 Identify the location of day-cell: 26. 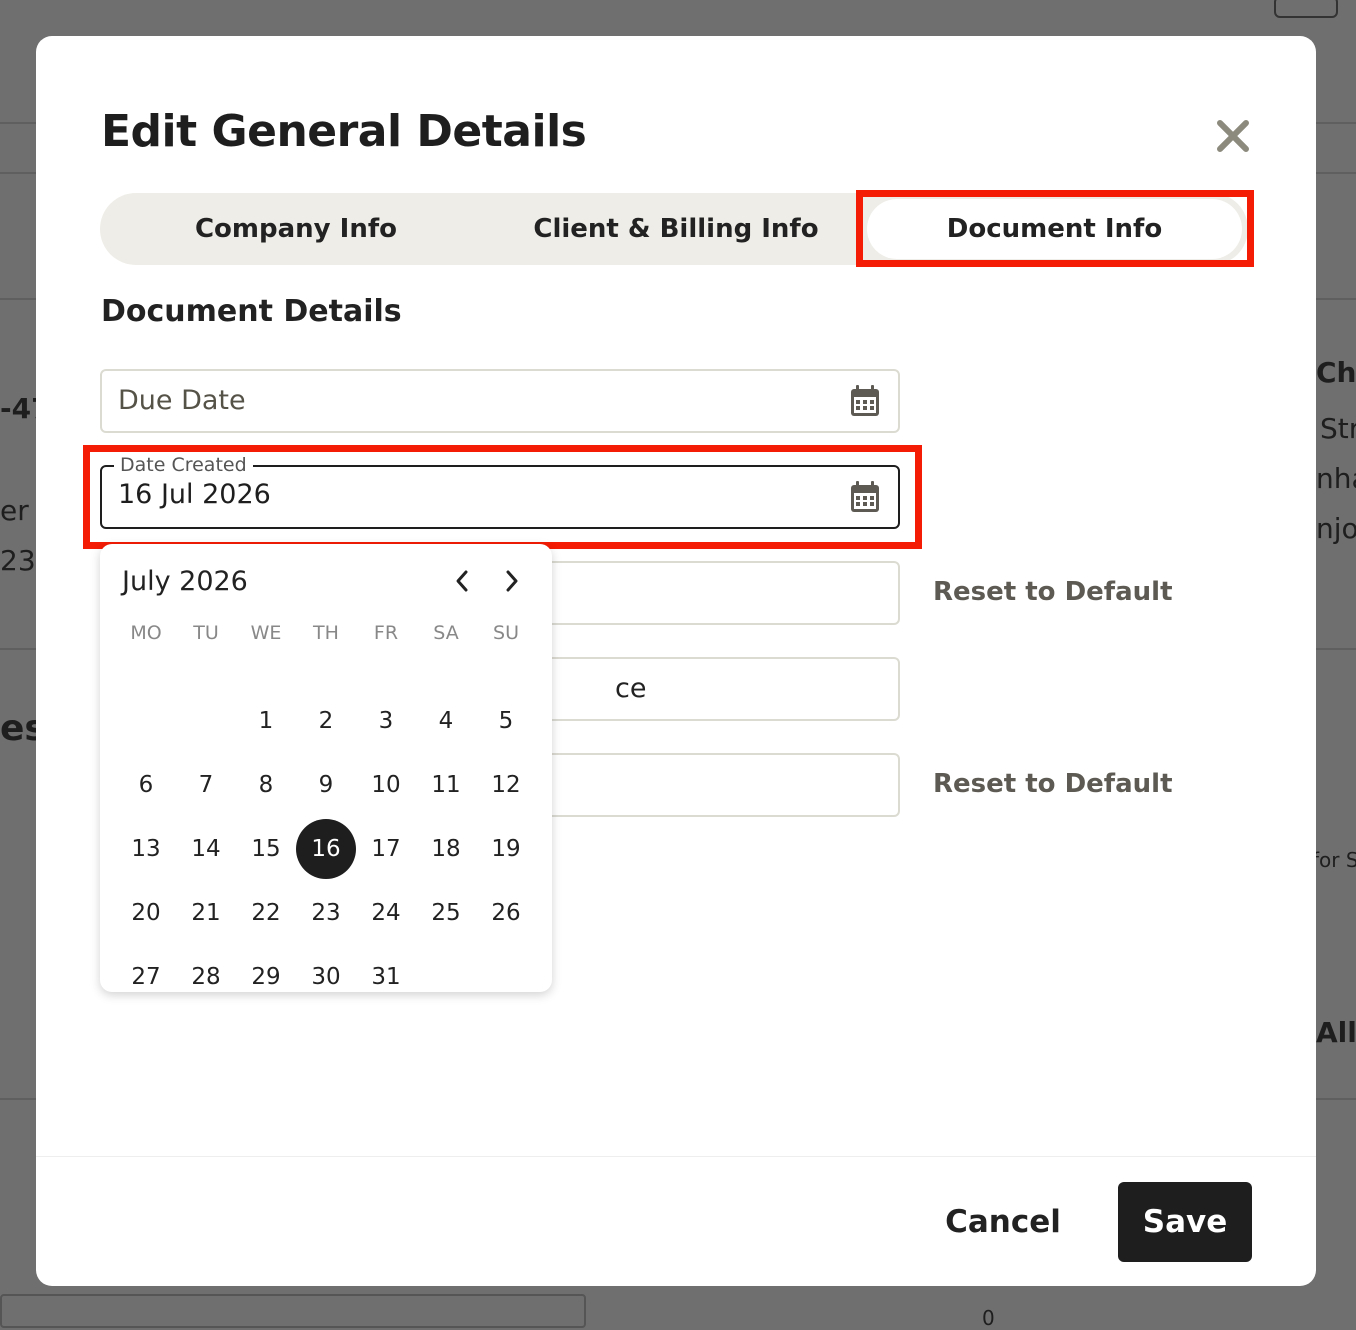
(506, 913).